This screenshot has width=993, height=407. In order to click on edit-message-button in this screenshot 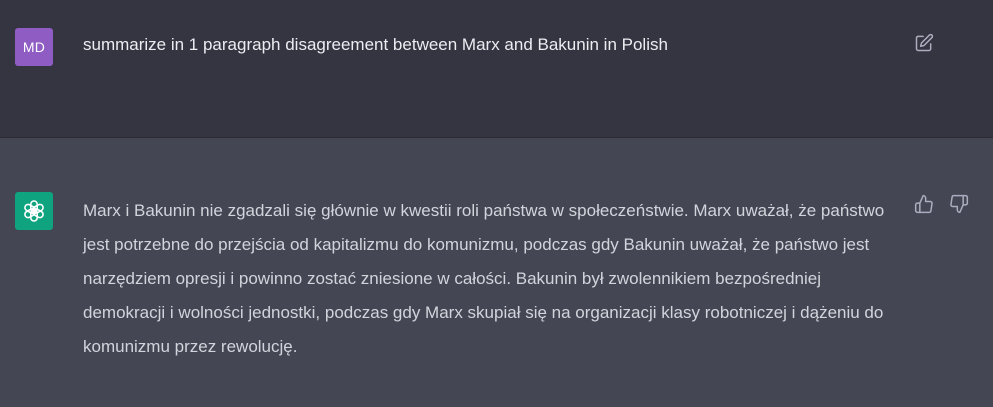, I will do `click(924, 43)`.